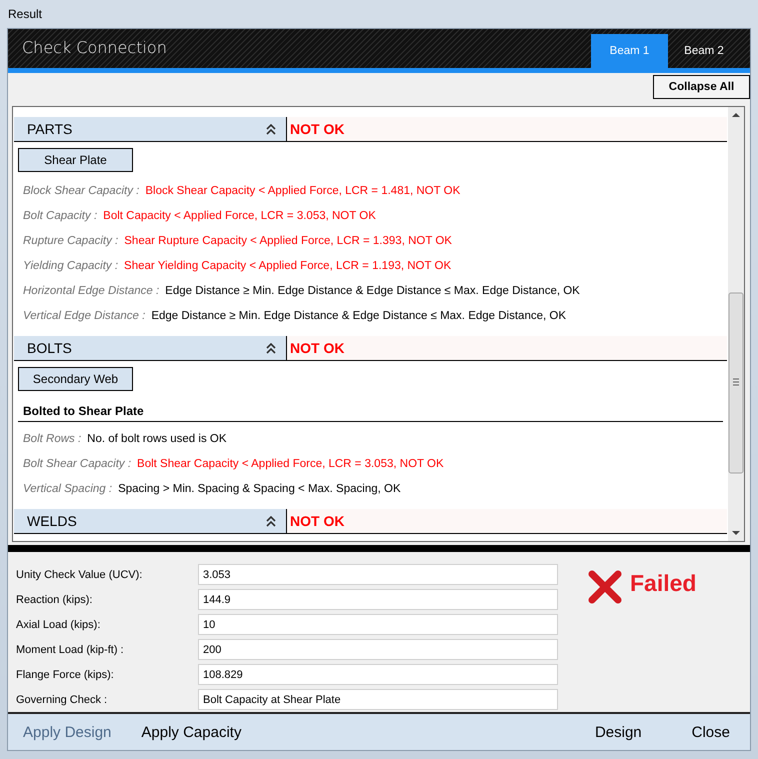 The height and width of the screenshot is (759, 758). I want to click on result-status: Failed, so click(663, 583).